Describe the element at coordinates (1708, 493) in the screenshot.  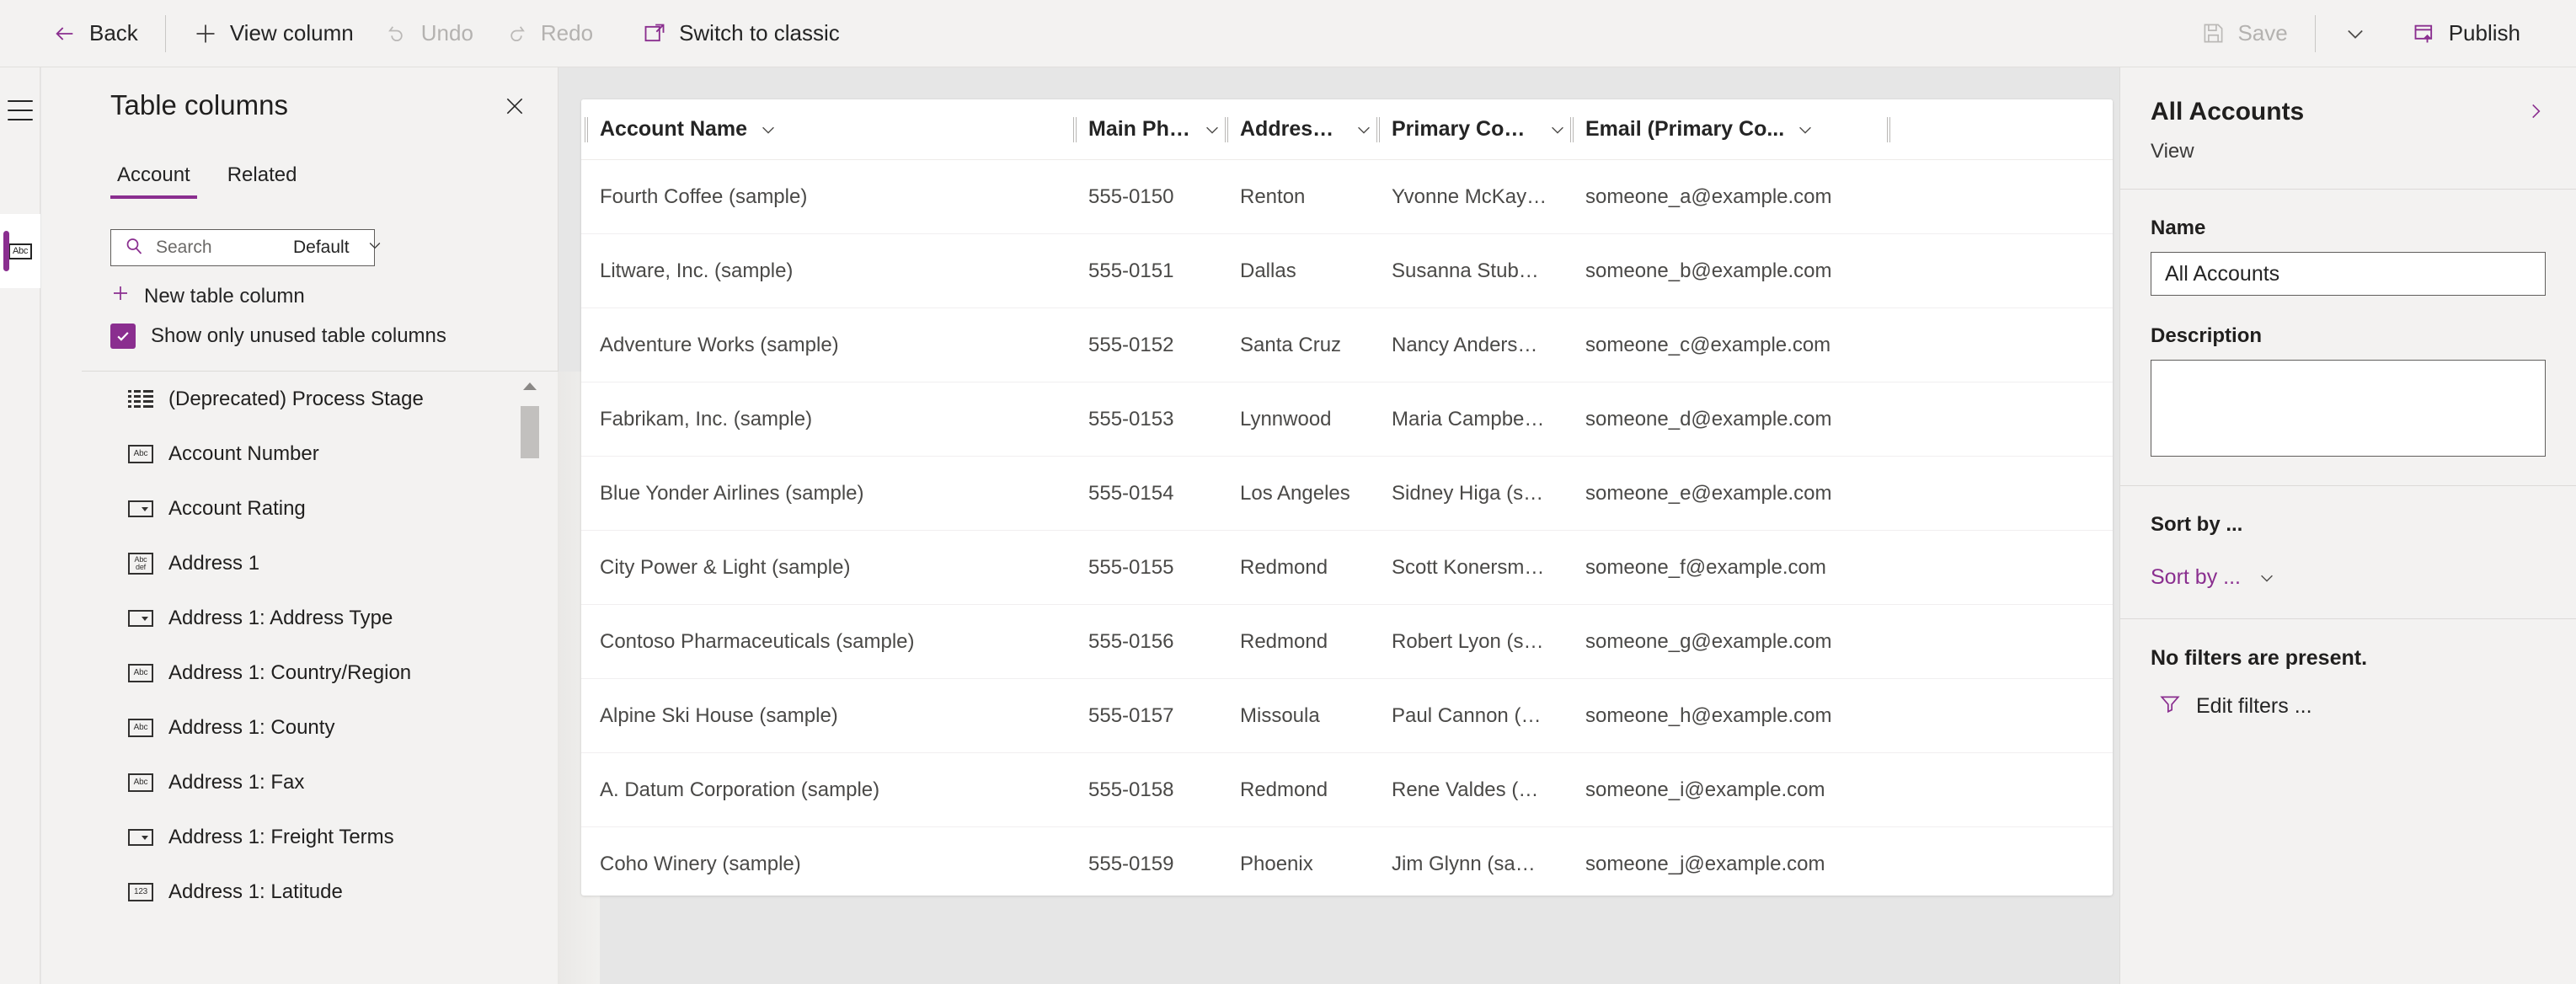
I see `grid-cell: someone_e@example.com` at that location.